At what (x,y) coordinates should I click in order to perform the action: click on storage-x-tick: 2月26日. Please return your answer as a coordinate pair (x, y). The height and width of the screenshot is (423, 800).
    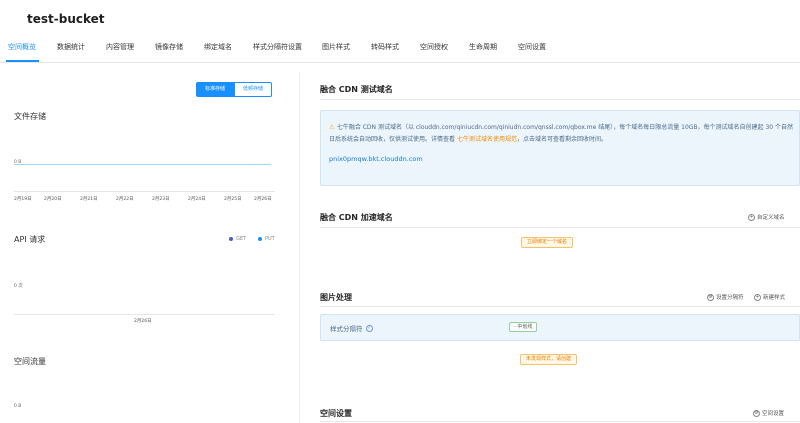
    Looking at the image, I should click on (263, 199).